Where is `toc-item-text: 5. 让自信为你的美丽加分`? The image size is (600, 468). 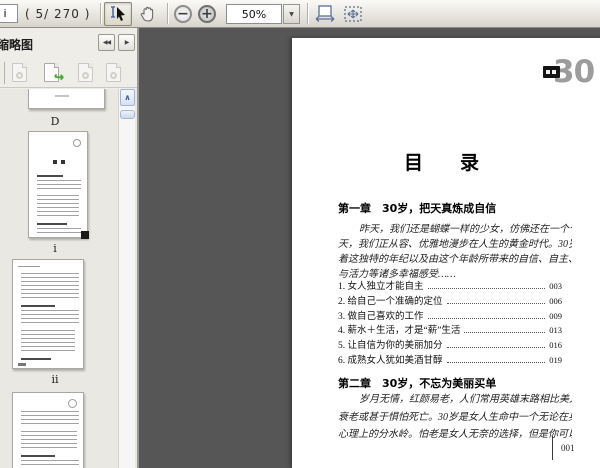 toc-item-text: 5. 让自信为你的美丽加分 is located at coordinates (390, 346).